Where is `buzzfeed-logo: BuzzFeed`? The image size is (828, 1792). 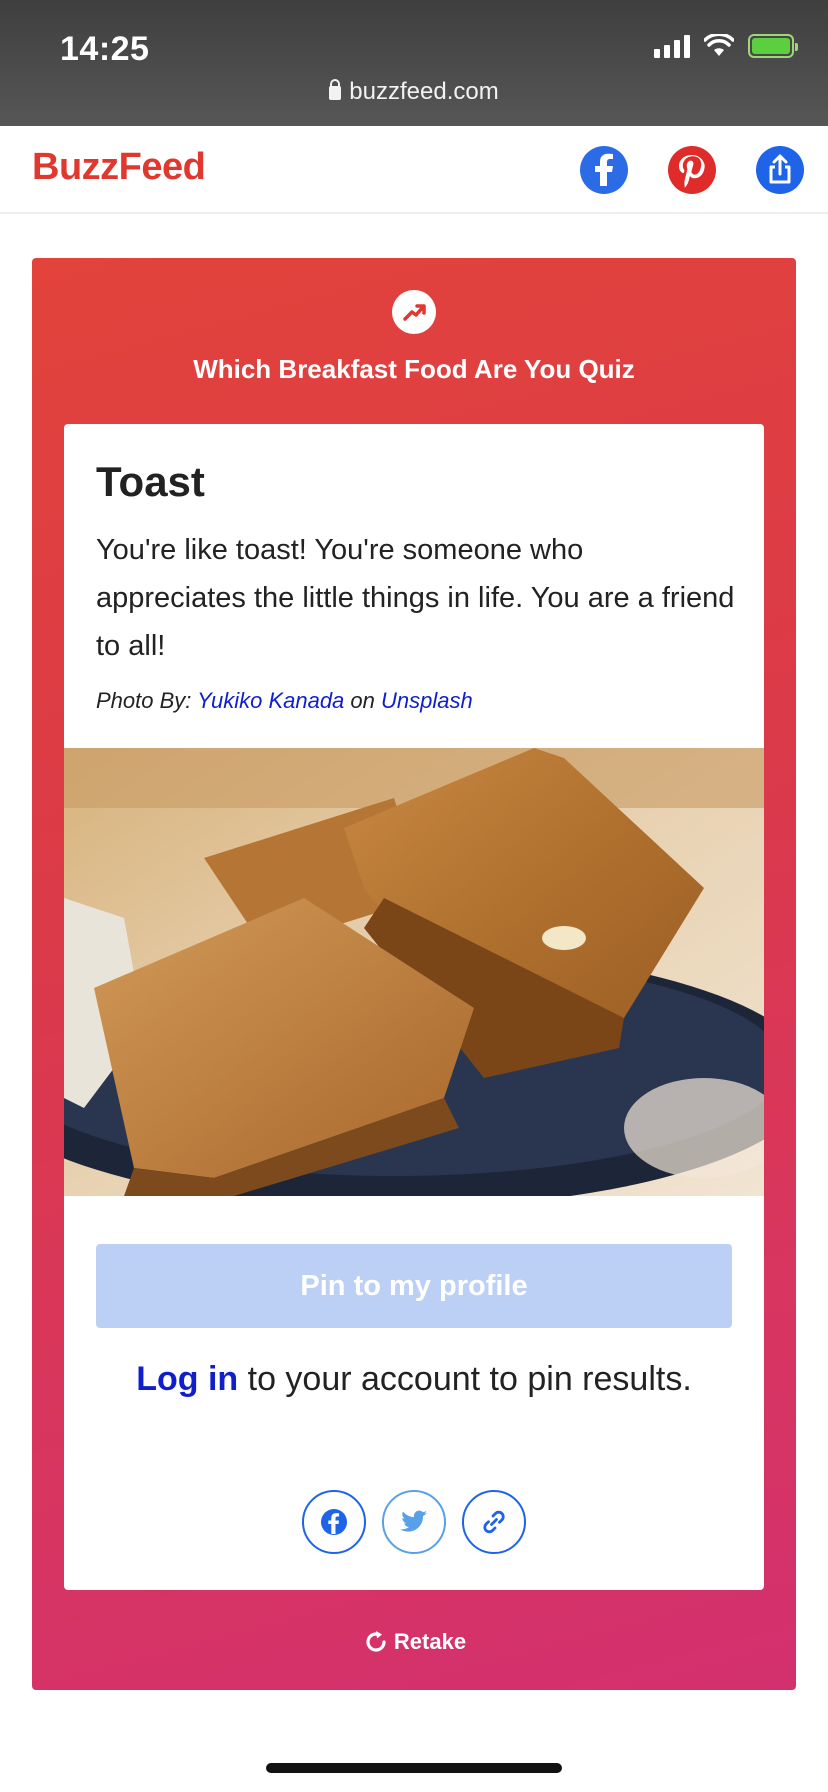
buzzfeed-logo: BuzzFeed is located at coordinates (119, 167).